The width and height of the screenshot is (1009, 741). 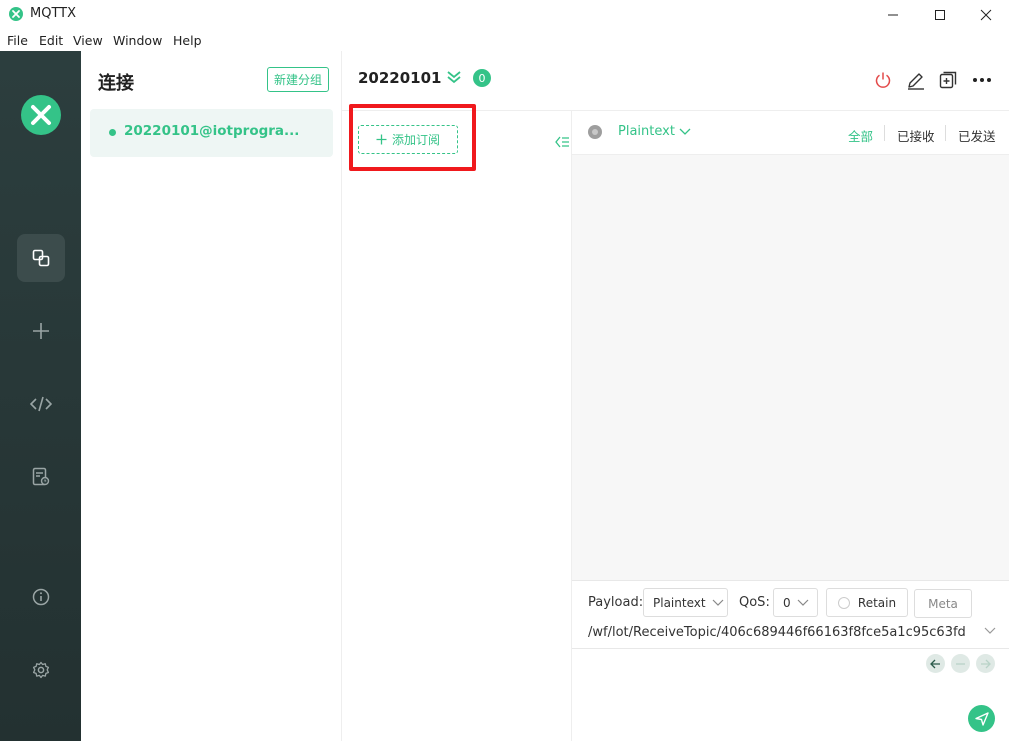 I want to click on add-window-icon, so click(x=948, y=80).